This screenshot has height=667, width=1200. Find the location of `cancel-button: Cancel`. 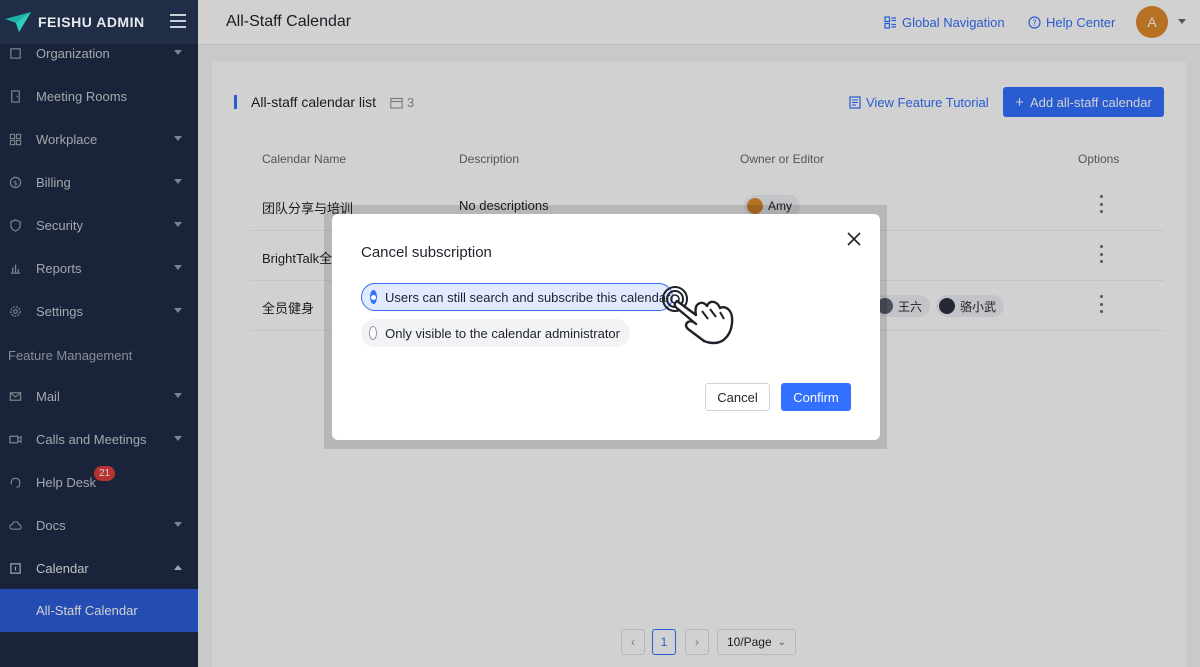

cancel-button: Cancel is located at coordinates (737, 397).